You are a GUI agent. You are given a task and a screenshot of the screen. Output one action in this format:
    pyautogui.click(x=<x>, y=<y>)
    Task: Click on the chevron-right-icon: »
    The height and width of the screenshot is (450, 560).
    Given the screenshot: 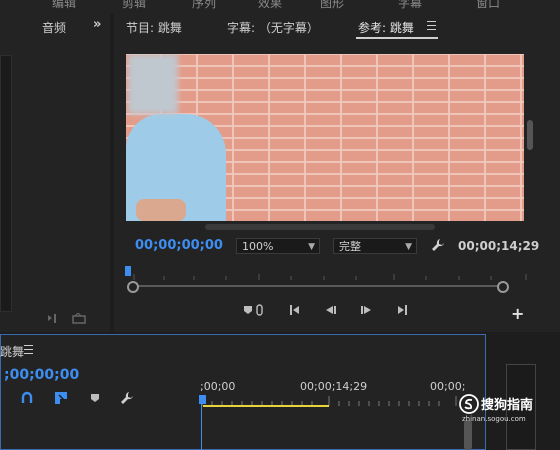 What is the action you would take?
    pyautogui.click(x=97, y=24)
    